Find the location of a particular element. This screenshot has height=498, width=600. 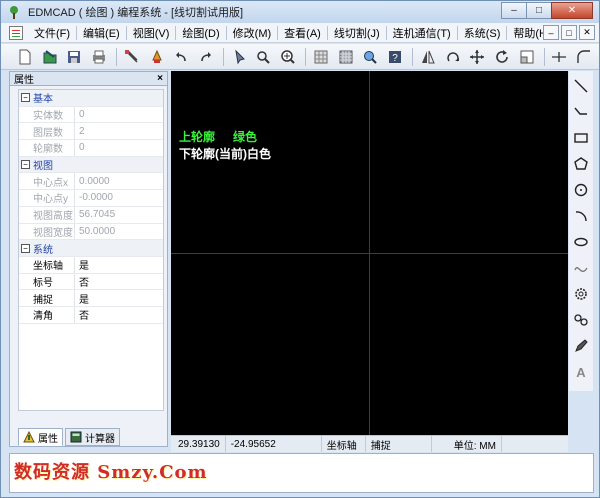

rectangle-icon is located at coordinates (581, 138).